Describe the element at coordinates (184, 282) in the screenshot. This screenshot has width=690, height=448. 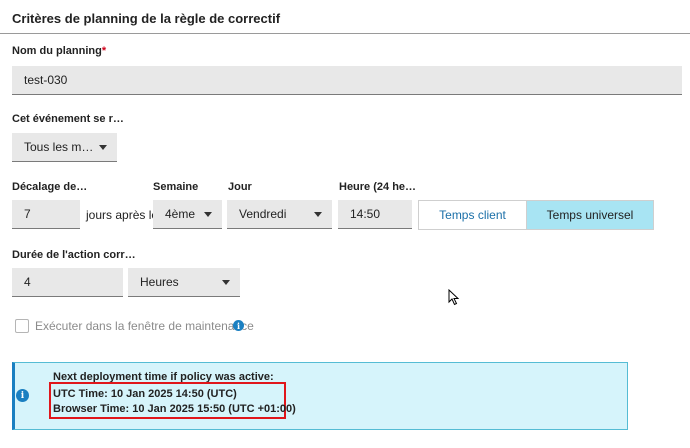
I see `duration-unit-select: Heures` at that location.